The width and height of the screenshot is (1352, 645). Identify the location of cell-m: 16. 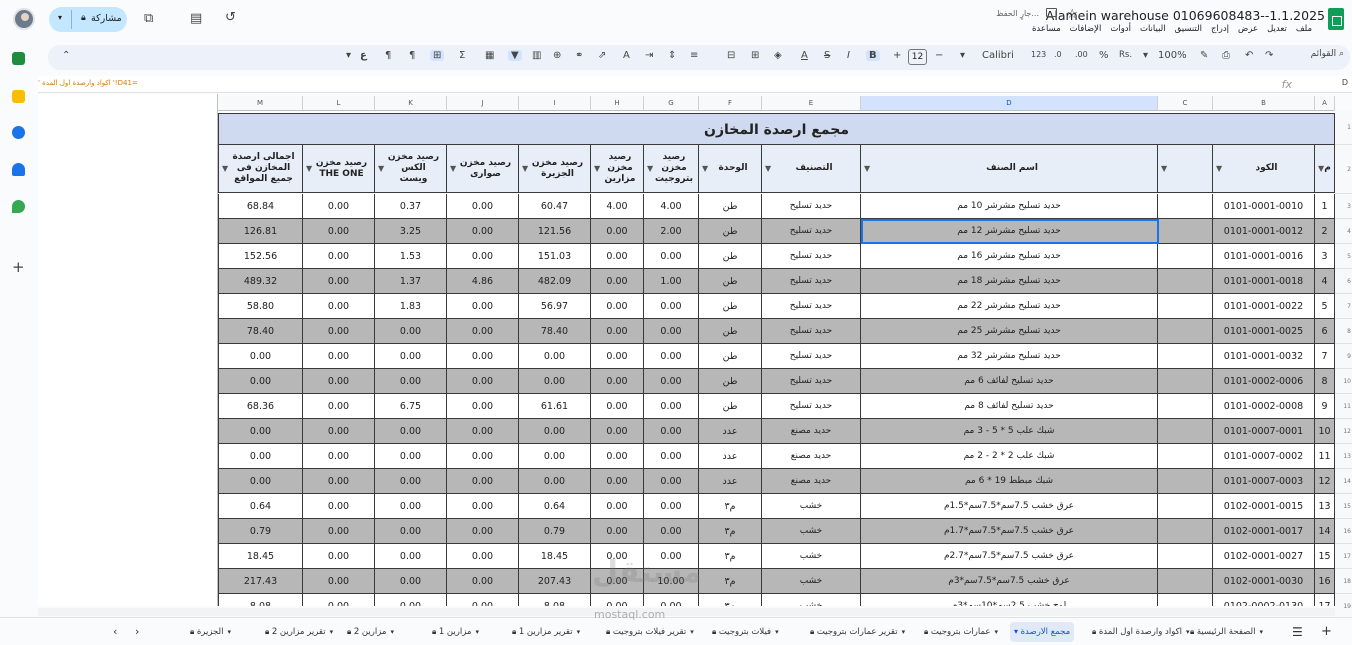
(1325, 581).